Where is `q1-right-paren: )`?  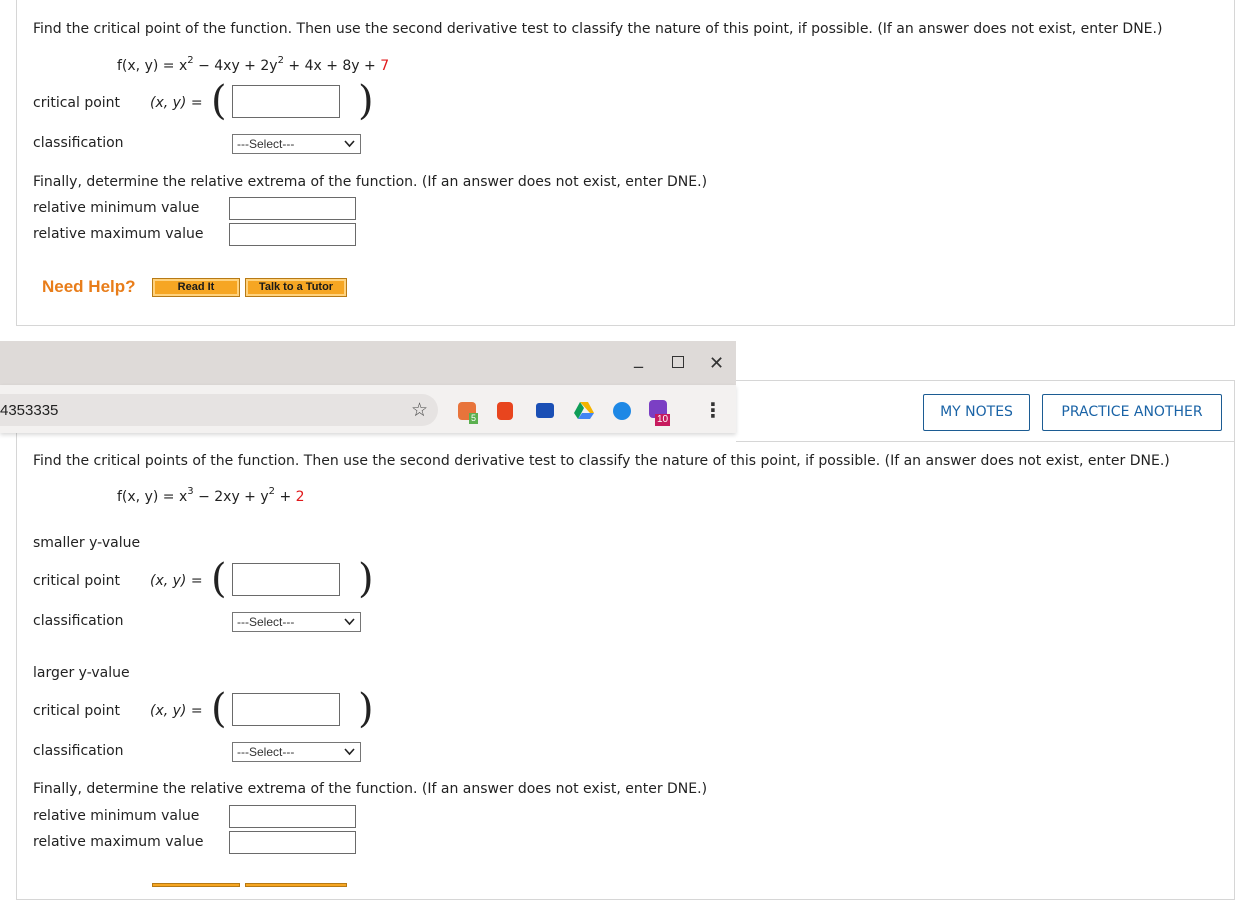
q1-right-paren: ) is located at coordinates (366, 101).